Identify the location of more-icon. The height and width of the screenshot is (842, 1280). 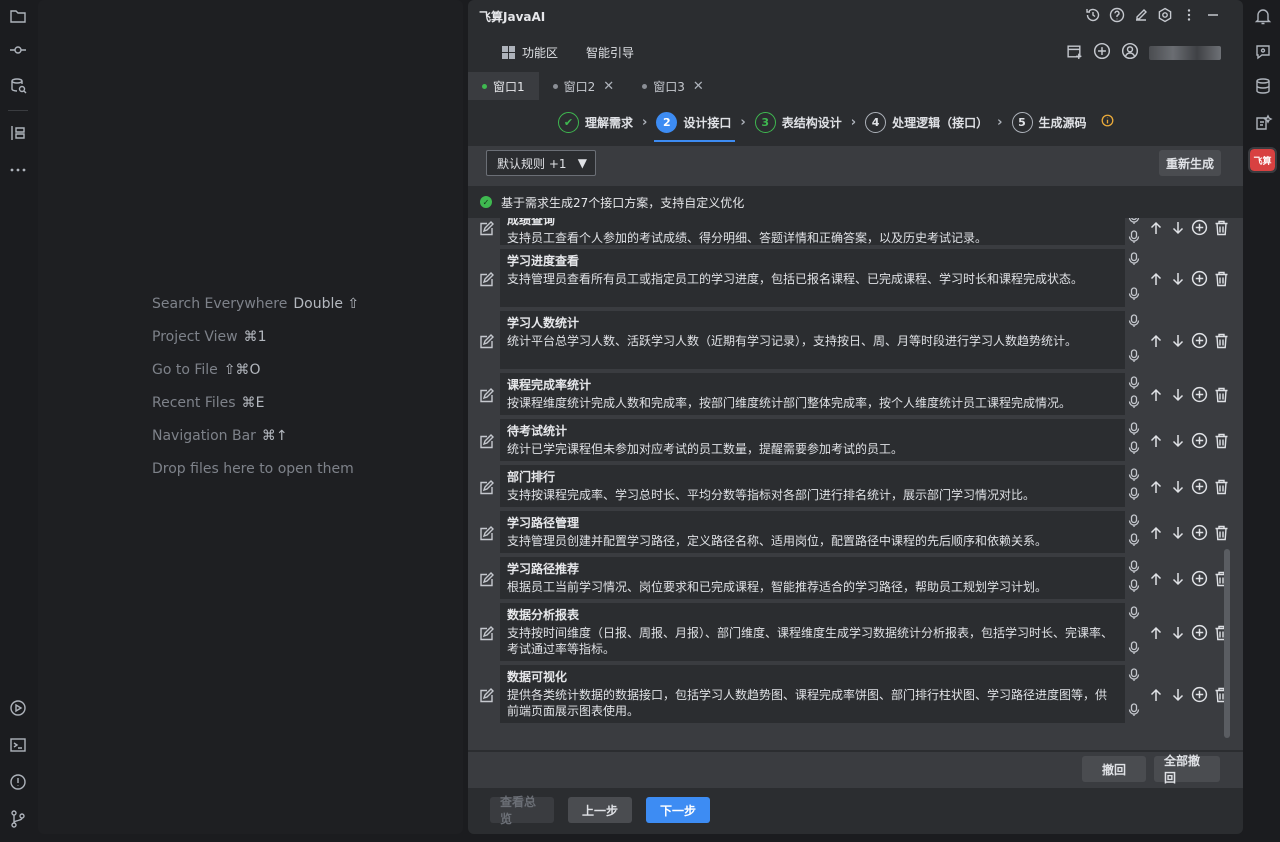
(18, 170).